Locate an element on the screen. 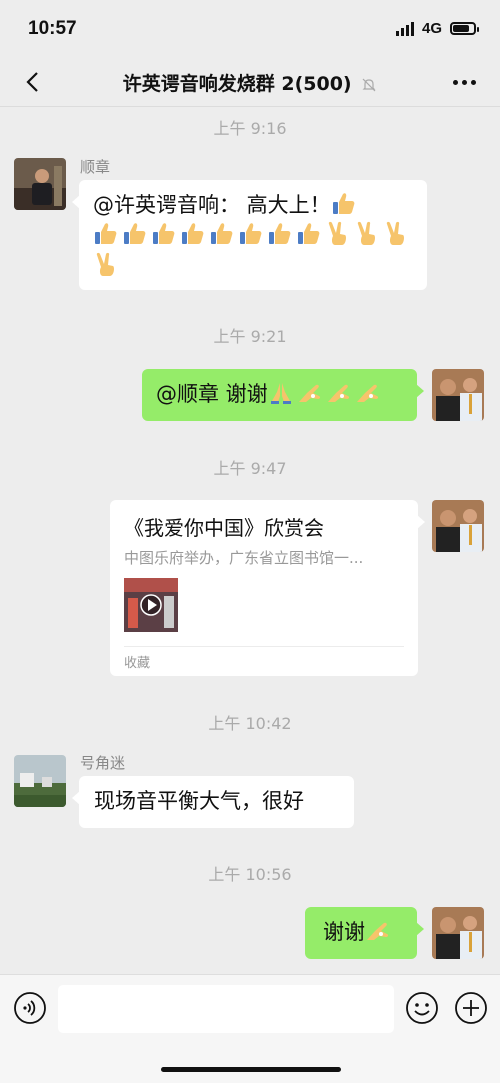  chat-title: 许英谔音响发烧群 2(500) is located at coordinates (250, 82).